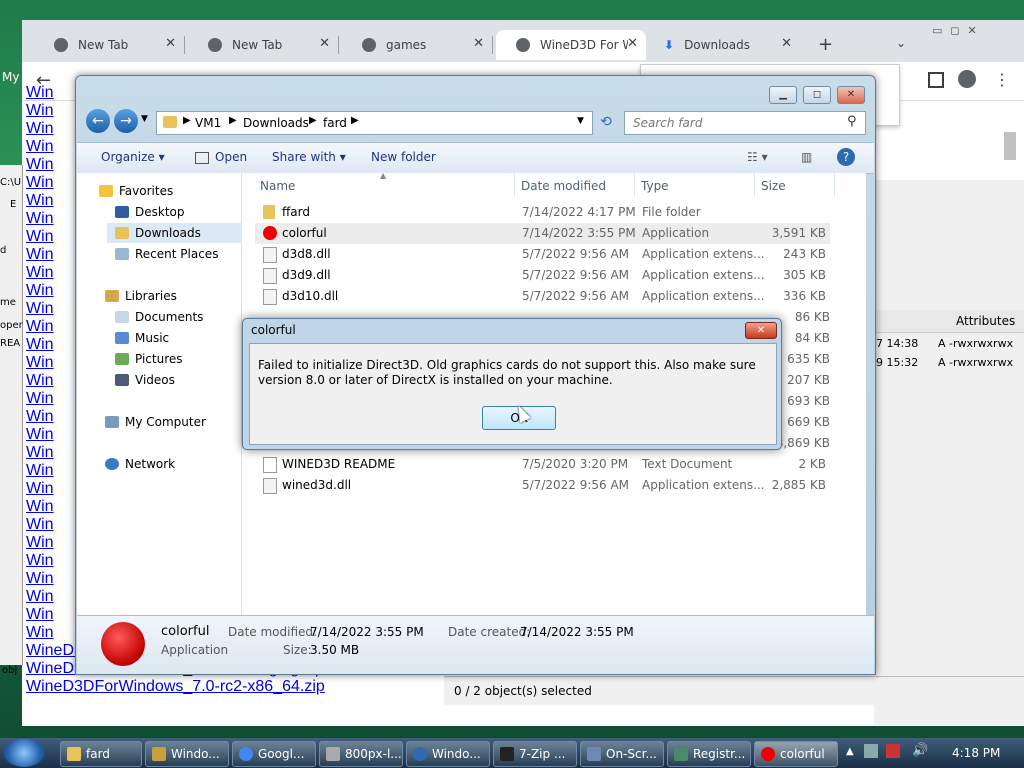 This screenshot has height=768, width=1024. I want to click on nav-downloads: Downloads, so click(178, 233).